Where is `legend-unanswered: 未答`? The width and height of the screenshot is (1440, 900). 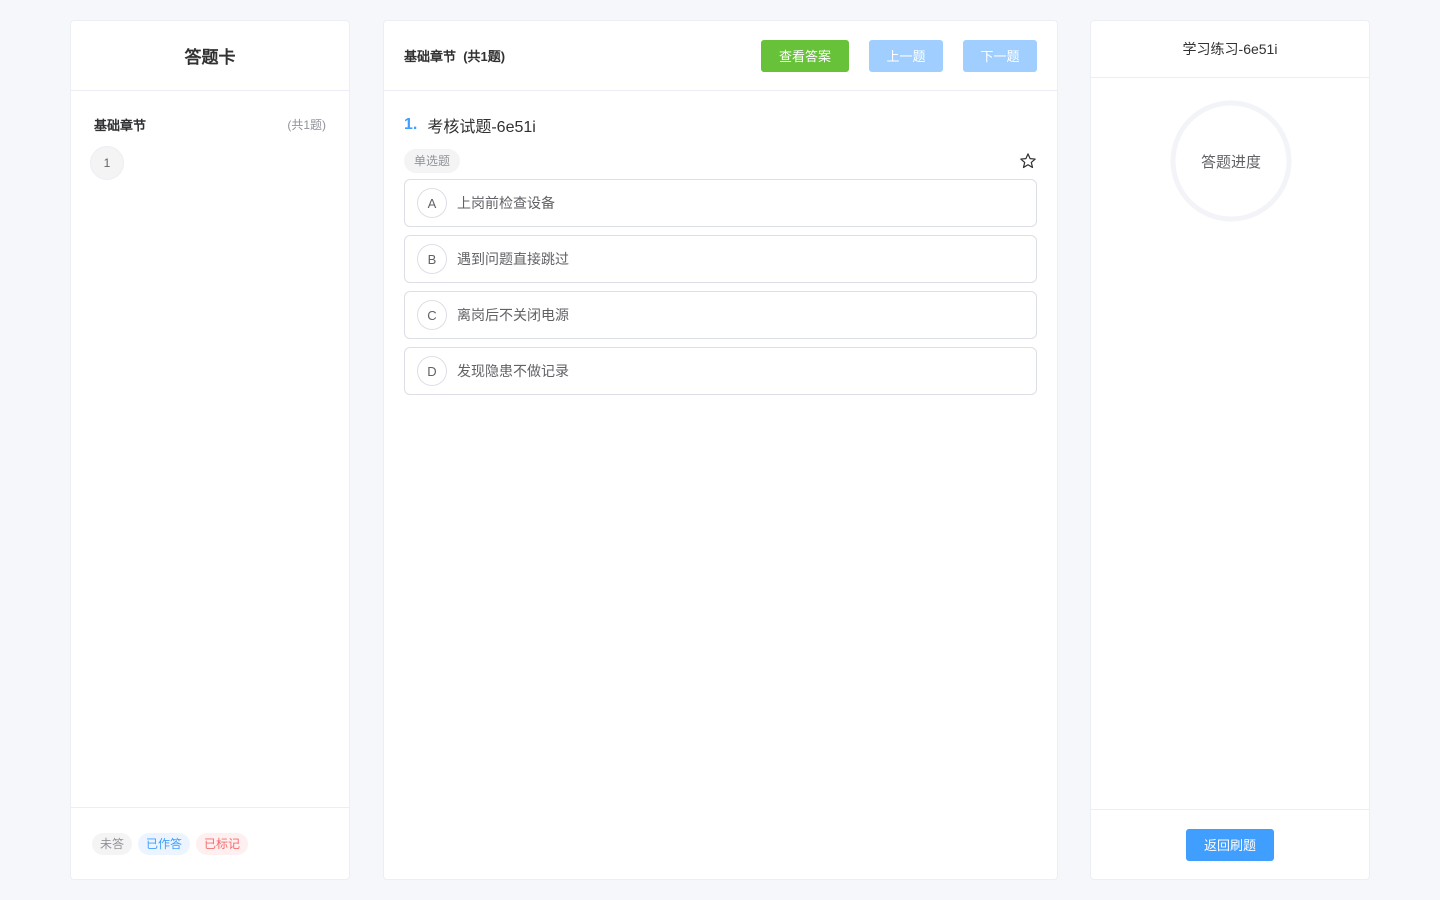
legend-unanswered: 未答 is located at coordinates (112, 843).